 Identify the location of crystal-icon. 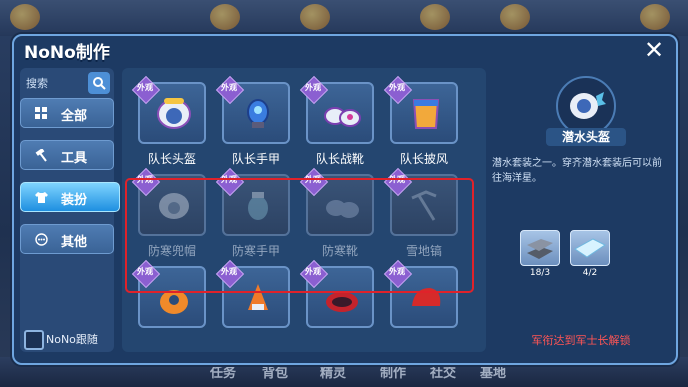
(590, 248).